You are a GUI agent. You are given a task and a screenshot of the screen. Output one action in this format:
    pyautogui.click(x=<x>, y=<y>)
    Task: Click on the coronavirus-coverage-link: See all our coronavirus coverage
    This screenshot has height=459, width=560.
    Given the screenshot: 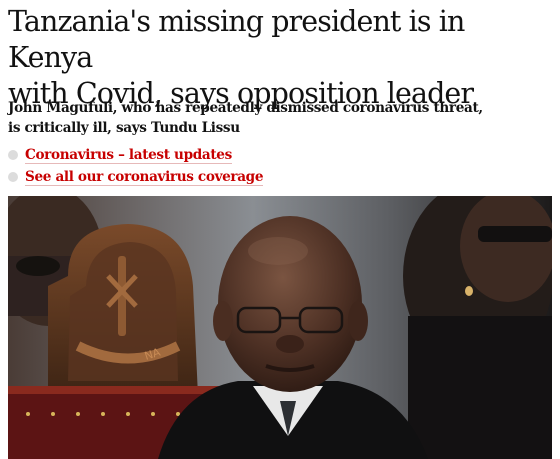 What is the action you would take?
    pyautogui.click(x=144, y=177)
    